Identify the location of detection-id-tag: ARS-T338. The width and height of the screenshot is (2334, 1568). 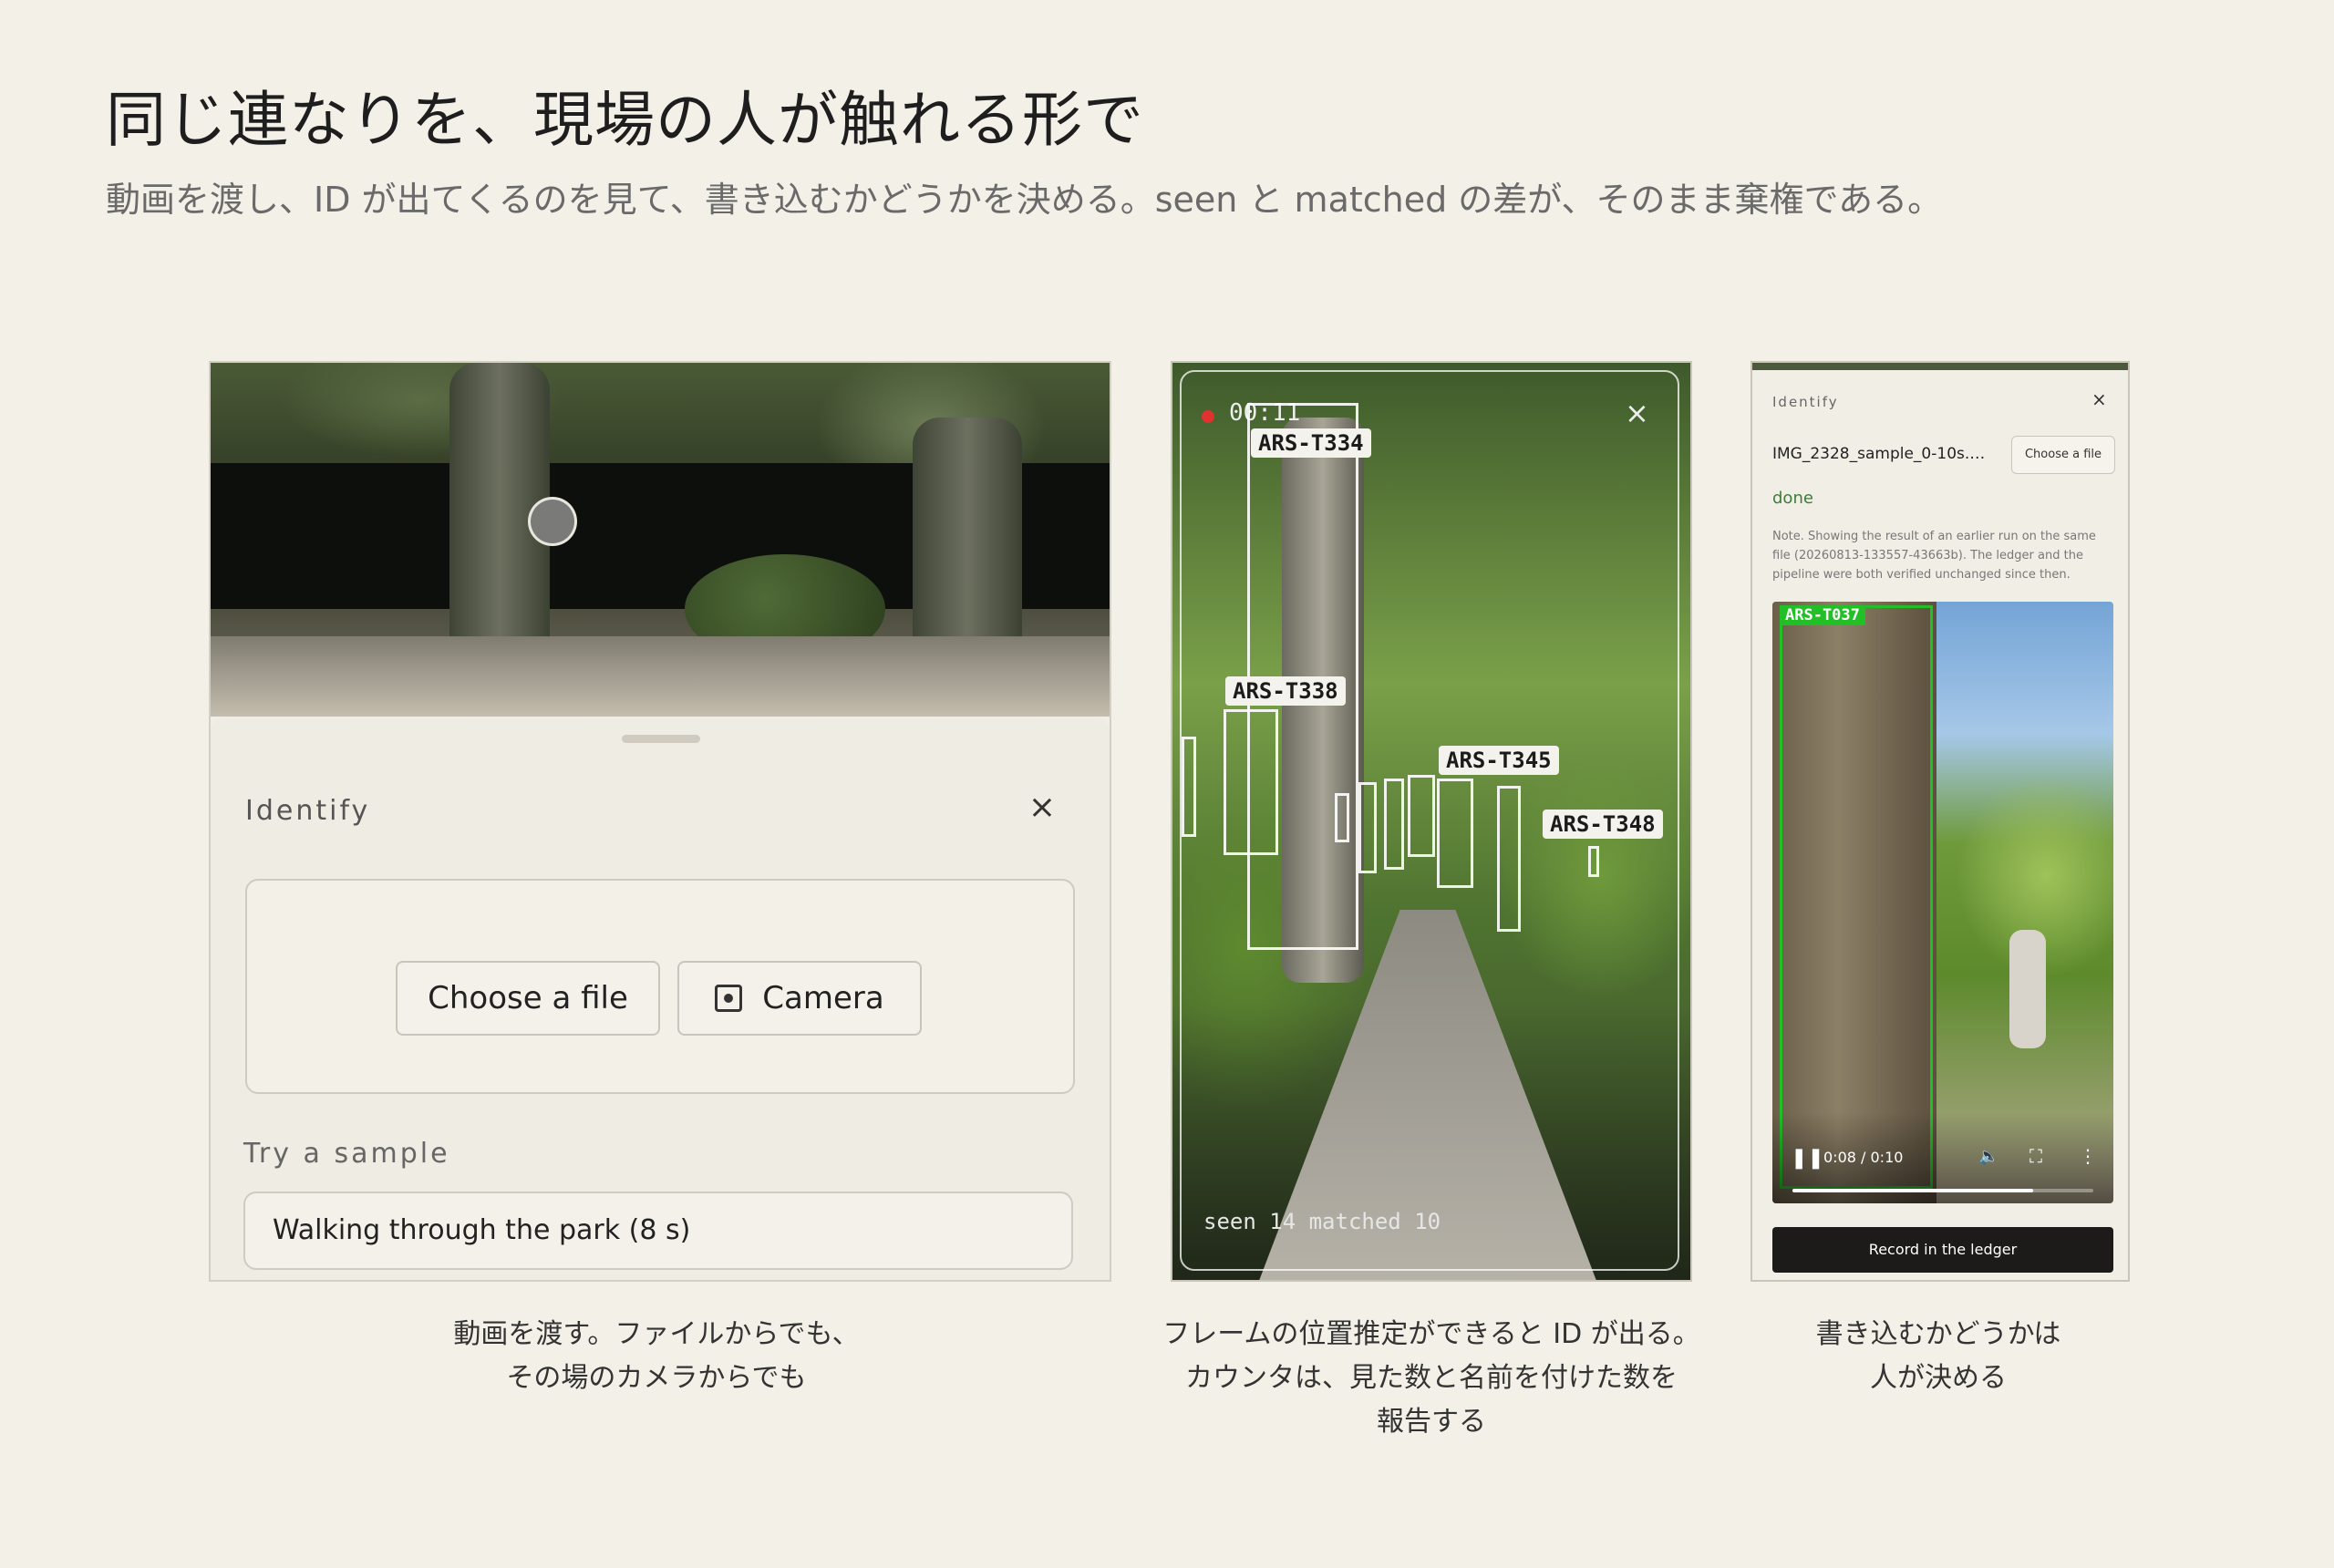
(1285, 691).